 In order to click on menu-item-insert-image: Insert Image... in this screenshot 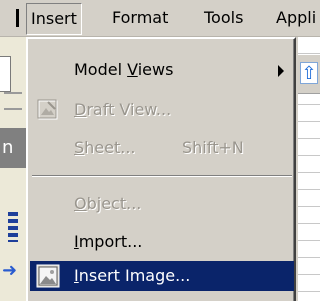, I will do `click(162, 276)`.